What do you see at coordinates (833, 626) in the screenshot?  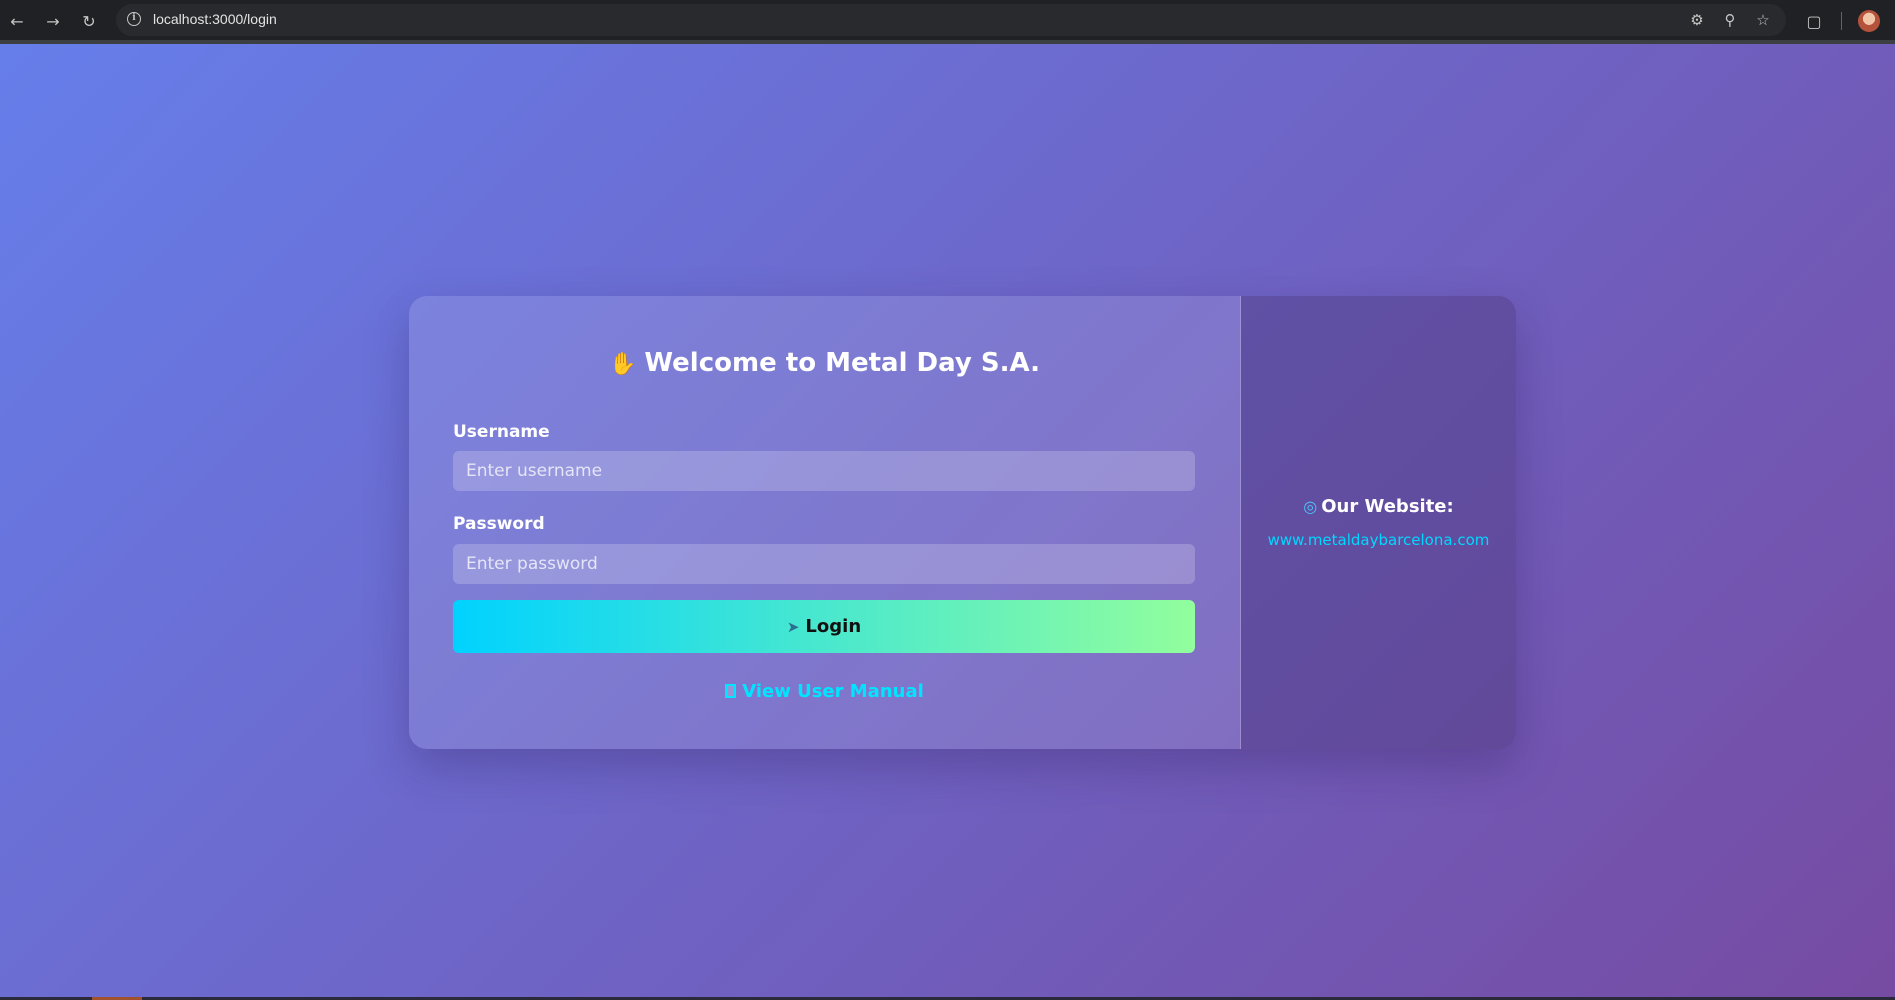 I see `login-button-label: Login` at bounding box center [833, 626].